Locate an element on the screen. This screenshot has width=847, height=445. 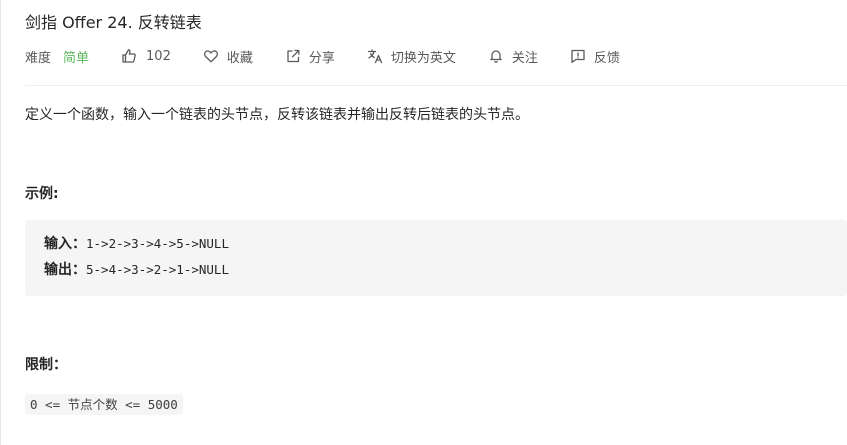
translate-icon is located at coordinates (375, 56).